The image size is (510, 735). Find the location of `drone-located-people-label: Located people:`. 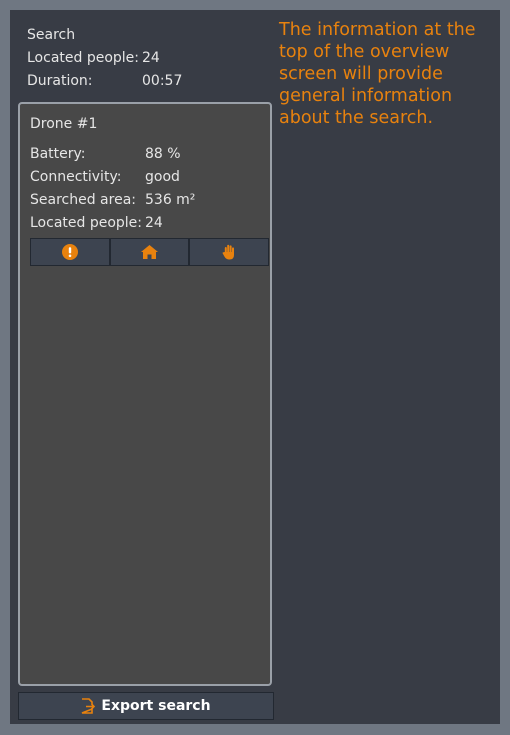

drone-located-people-label: Located people: is located at coordinates (86, 223).